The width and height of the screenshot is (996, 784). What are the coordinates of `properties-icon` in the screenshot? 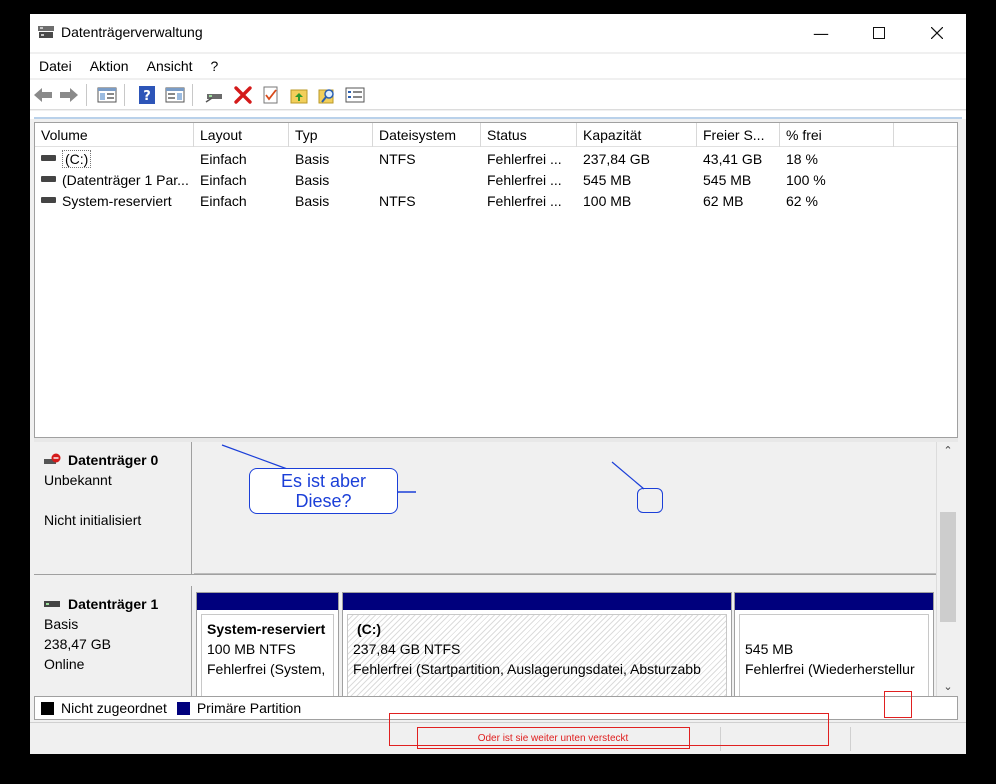 It's located at (355, 95).